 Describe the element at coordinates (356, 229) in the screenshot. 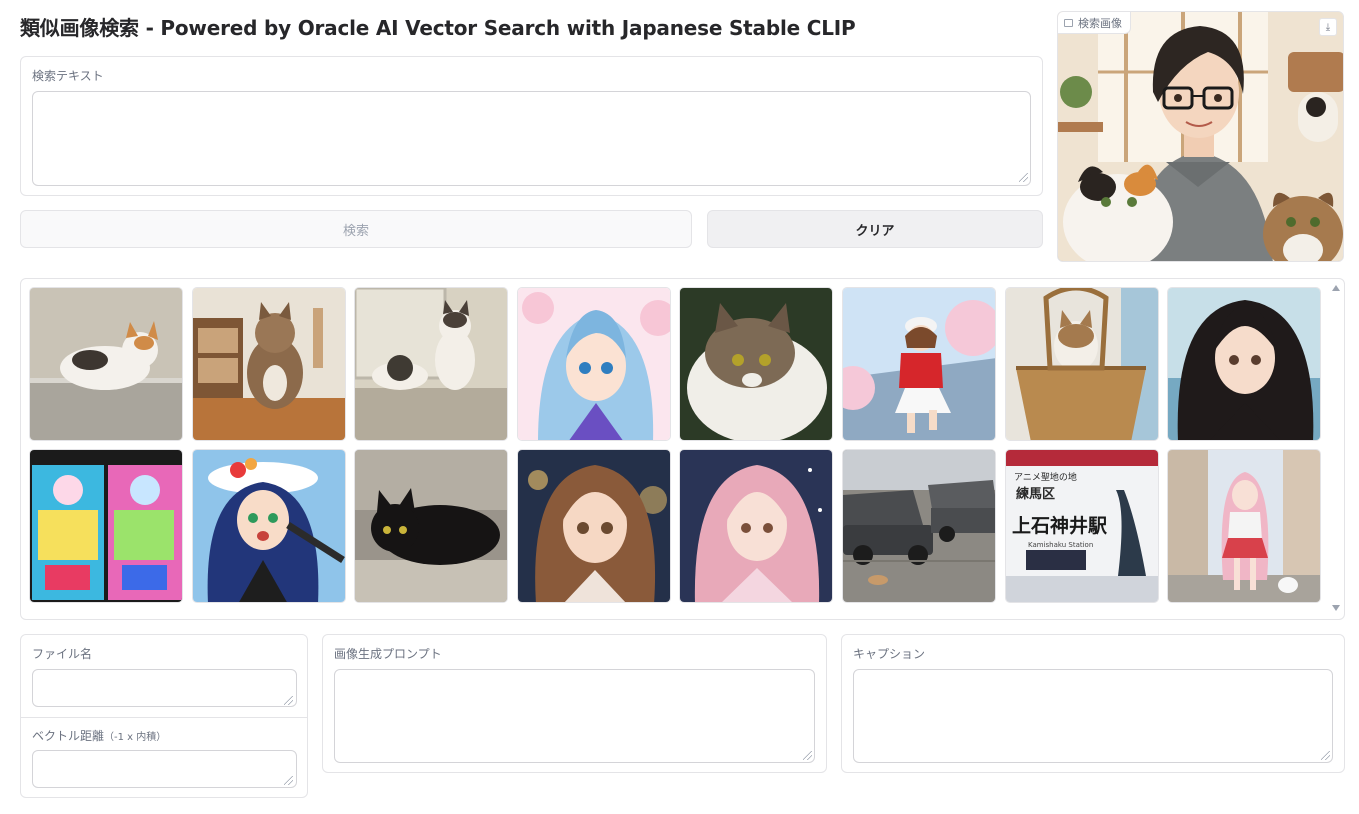

I see `search-button: 検索` at that location.